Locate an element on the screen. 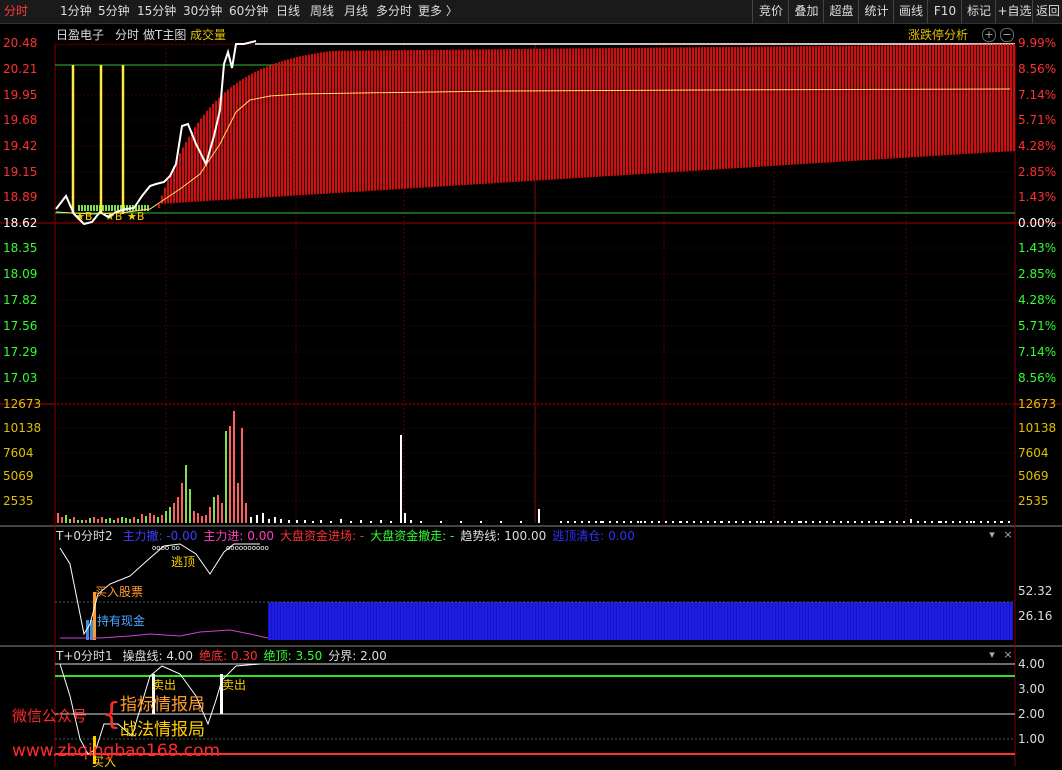 The height and width of the screenshot is (770, 1062). sub2-header: T+0分时1 操盘线: 4.00 绝底: 0.30 绝顶: 3.50 分界: 2.00 is located at coordinates (221, 655).